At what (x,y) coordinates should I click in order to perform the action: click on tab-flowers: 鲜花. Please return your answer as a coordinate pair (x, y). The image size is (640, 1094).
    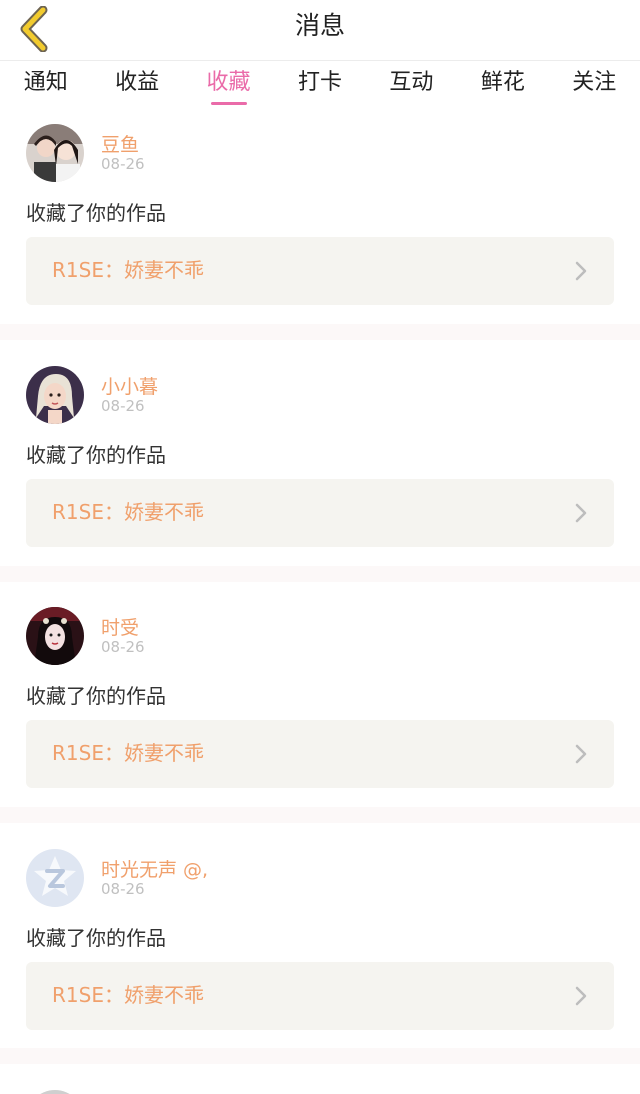
    Looking at the image, I should click on (502, 87).